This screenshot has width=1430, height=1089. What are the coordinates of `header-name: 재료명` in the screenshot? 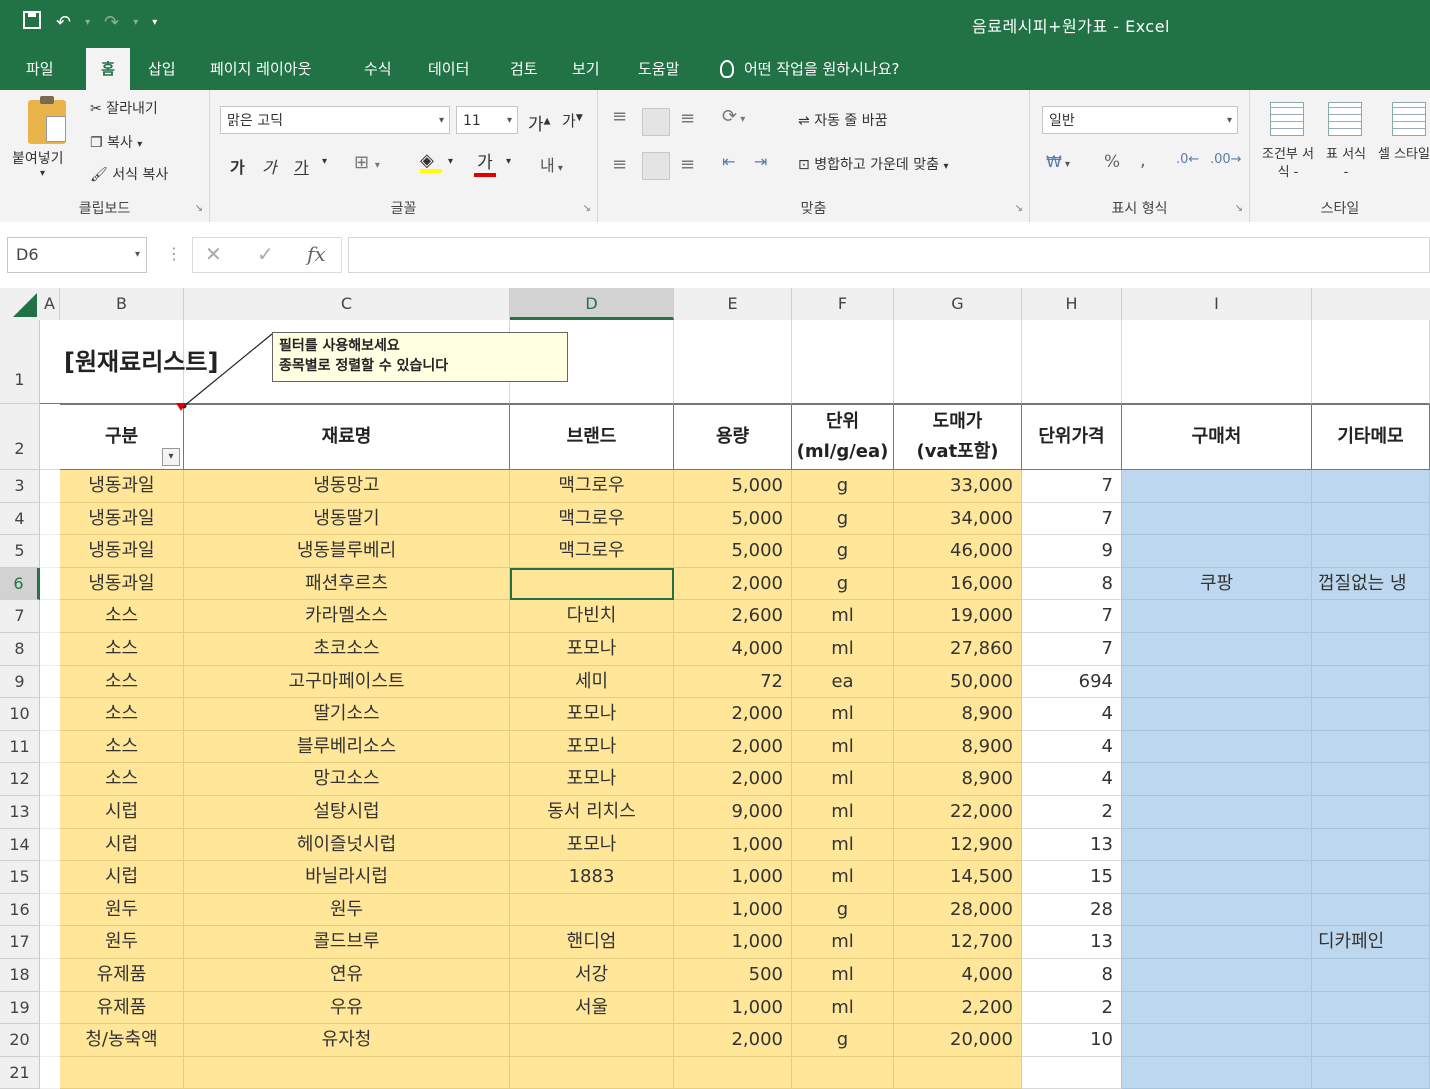 It's located at (347, 437).